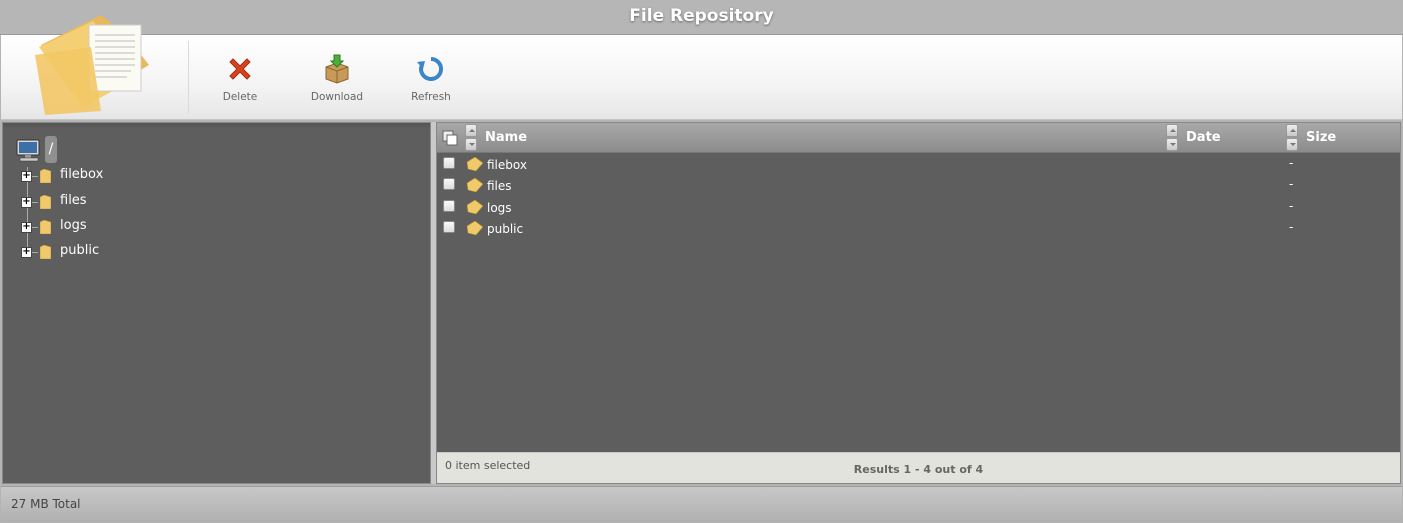 Image resolution: width=1403 pixels, height=523 pixels. What do you see at coordinates (92, 65) in the screenshot?
I see `folder-logo-icon` at bounding box center [92, 65].